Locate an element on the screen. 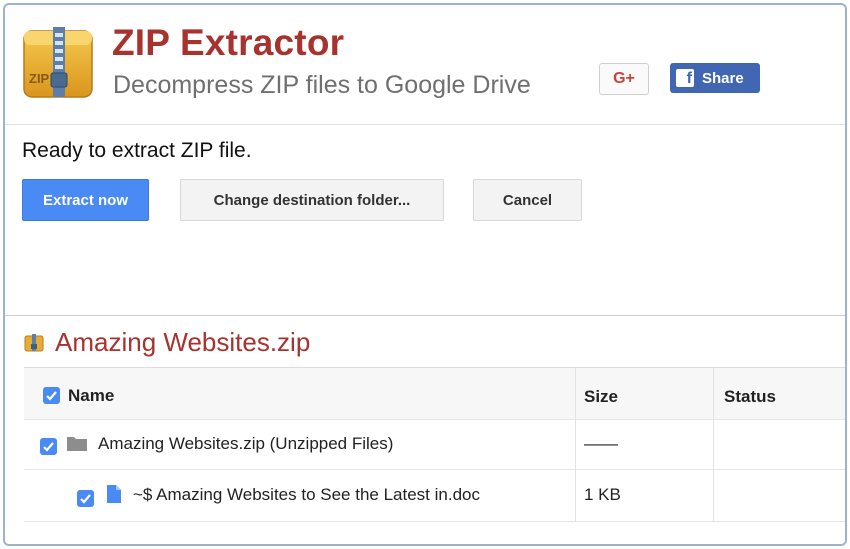 The width and height of the screenshot is (850, 549). column-header-name: Name is located at coordinates (91, 396).